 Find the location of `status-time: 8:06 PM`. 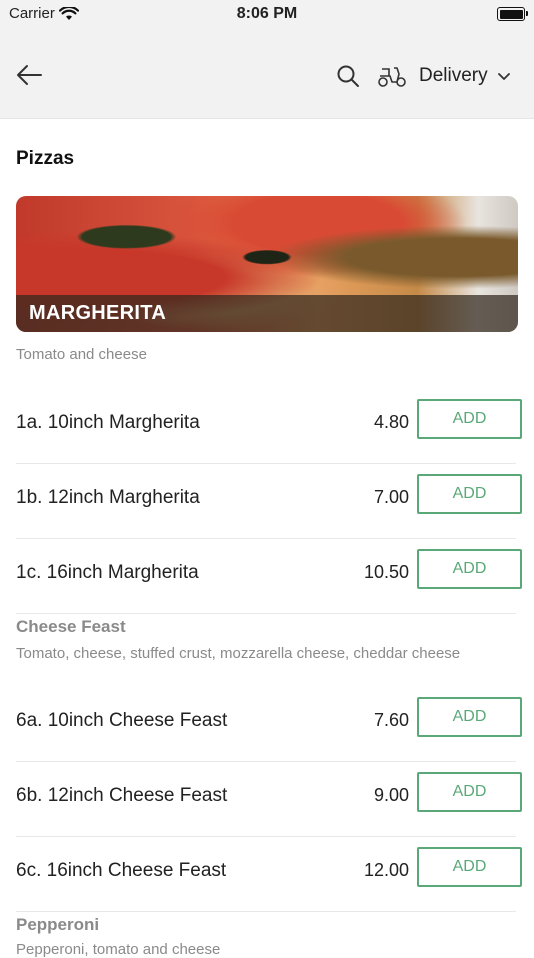

status-time: 8:06 PM is located at coordinates (267, 13).